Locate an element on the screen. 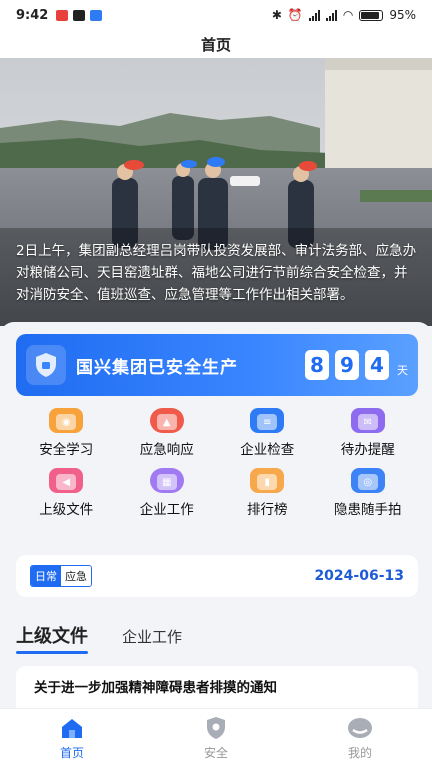 This screenshot has width=432, height=768. nav-profile: 我的 is located at coordinates (360, 738).